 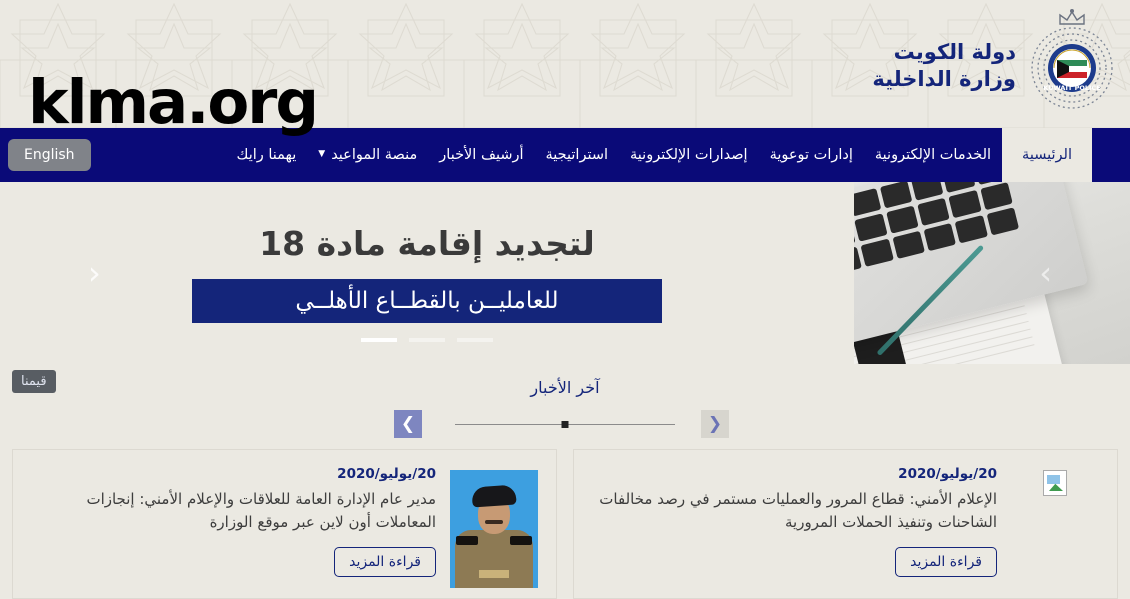 I want to click on nav-item-eservices: الخدمات الإلكترونية, so click(x=933, y=155).